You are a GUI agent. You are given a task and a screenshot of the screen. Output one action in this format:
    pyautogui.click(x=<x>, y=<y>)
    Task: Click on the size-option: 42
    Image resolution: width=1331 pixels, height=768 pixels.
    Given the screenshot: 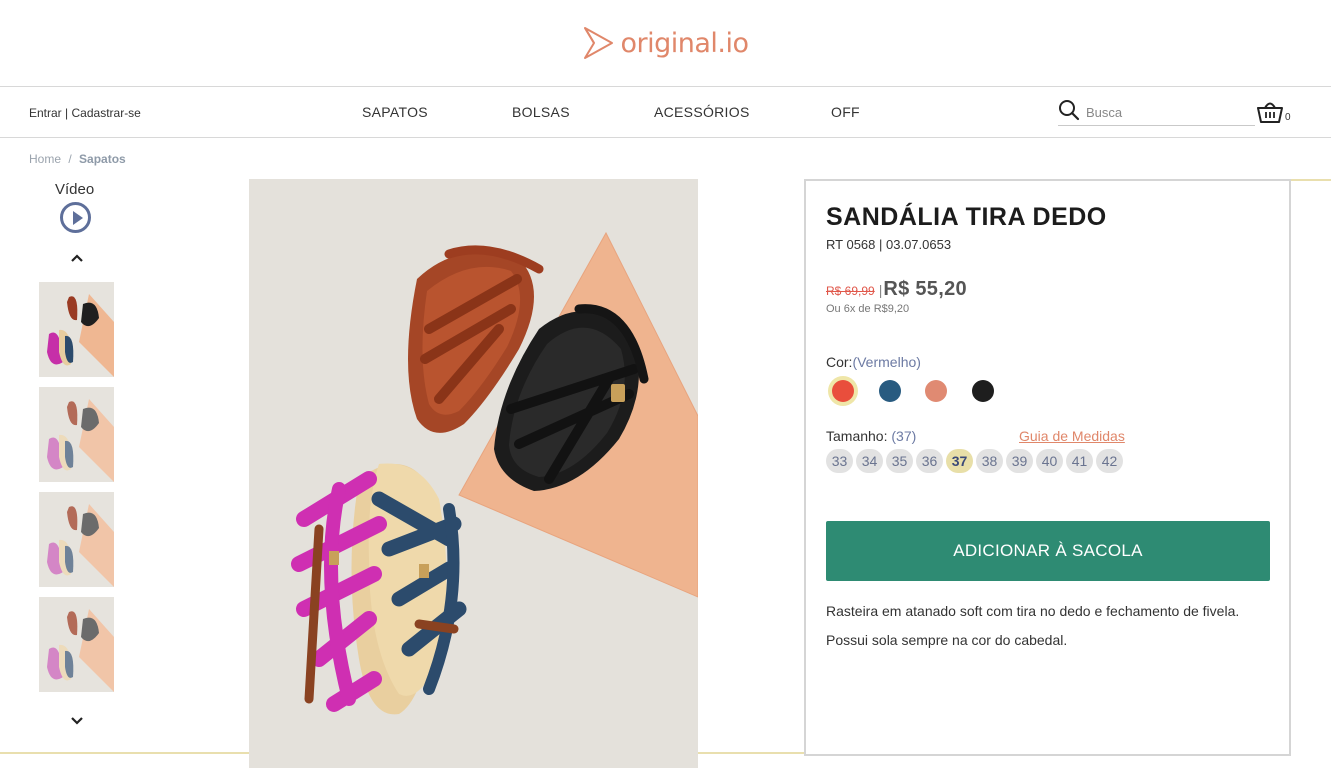 What is the action you would take?
    pyautogui.click(x=1109, y=461)
    